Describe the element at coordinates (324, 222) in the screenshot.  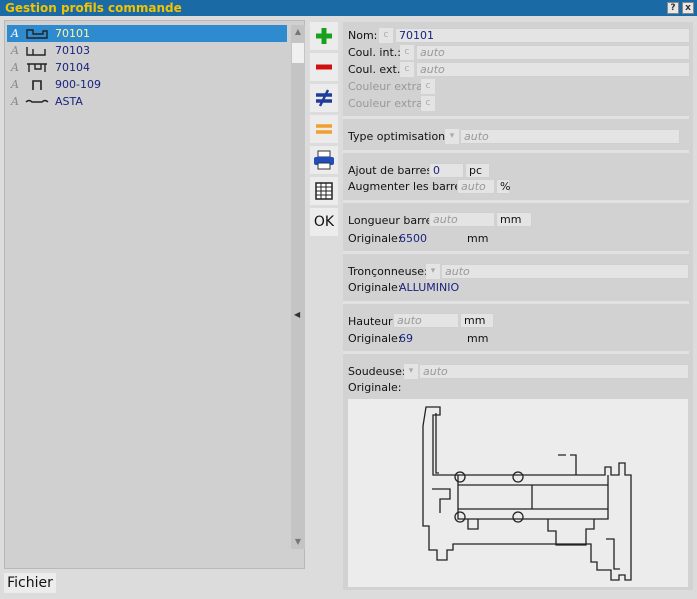
I see `ok-button: OK` at that location.